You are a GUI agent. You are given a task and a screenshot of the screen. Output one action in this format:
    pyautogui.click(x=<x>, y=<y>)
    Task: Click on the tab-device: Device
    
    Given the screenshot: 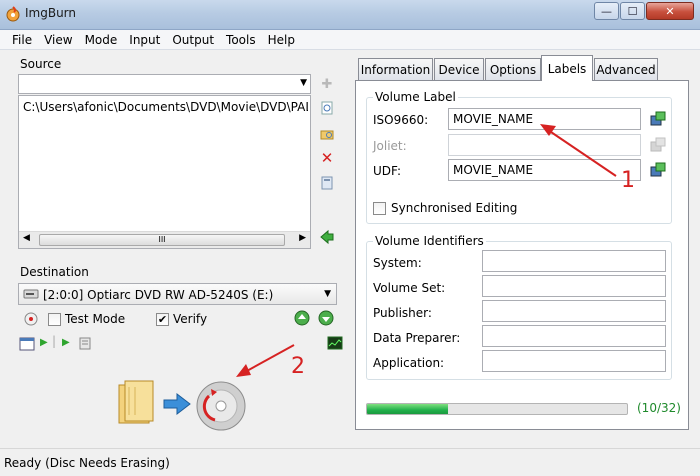 What is the action you would take?
    pyautogui.click(x=459, y=69)
    